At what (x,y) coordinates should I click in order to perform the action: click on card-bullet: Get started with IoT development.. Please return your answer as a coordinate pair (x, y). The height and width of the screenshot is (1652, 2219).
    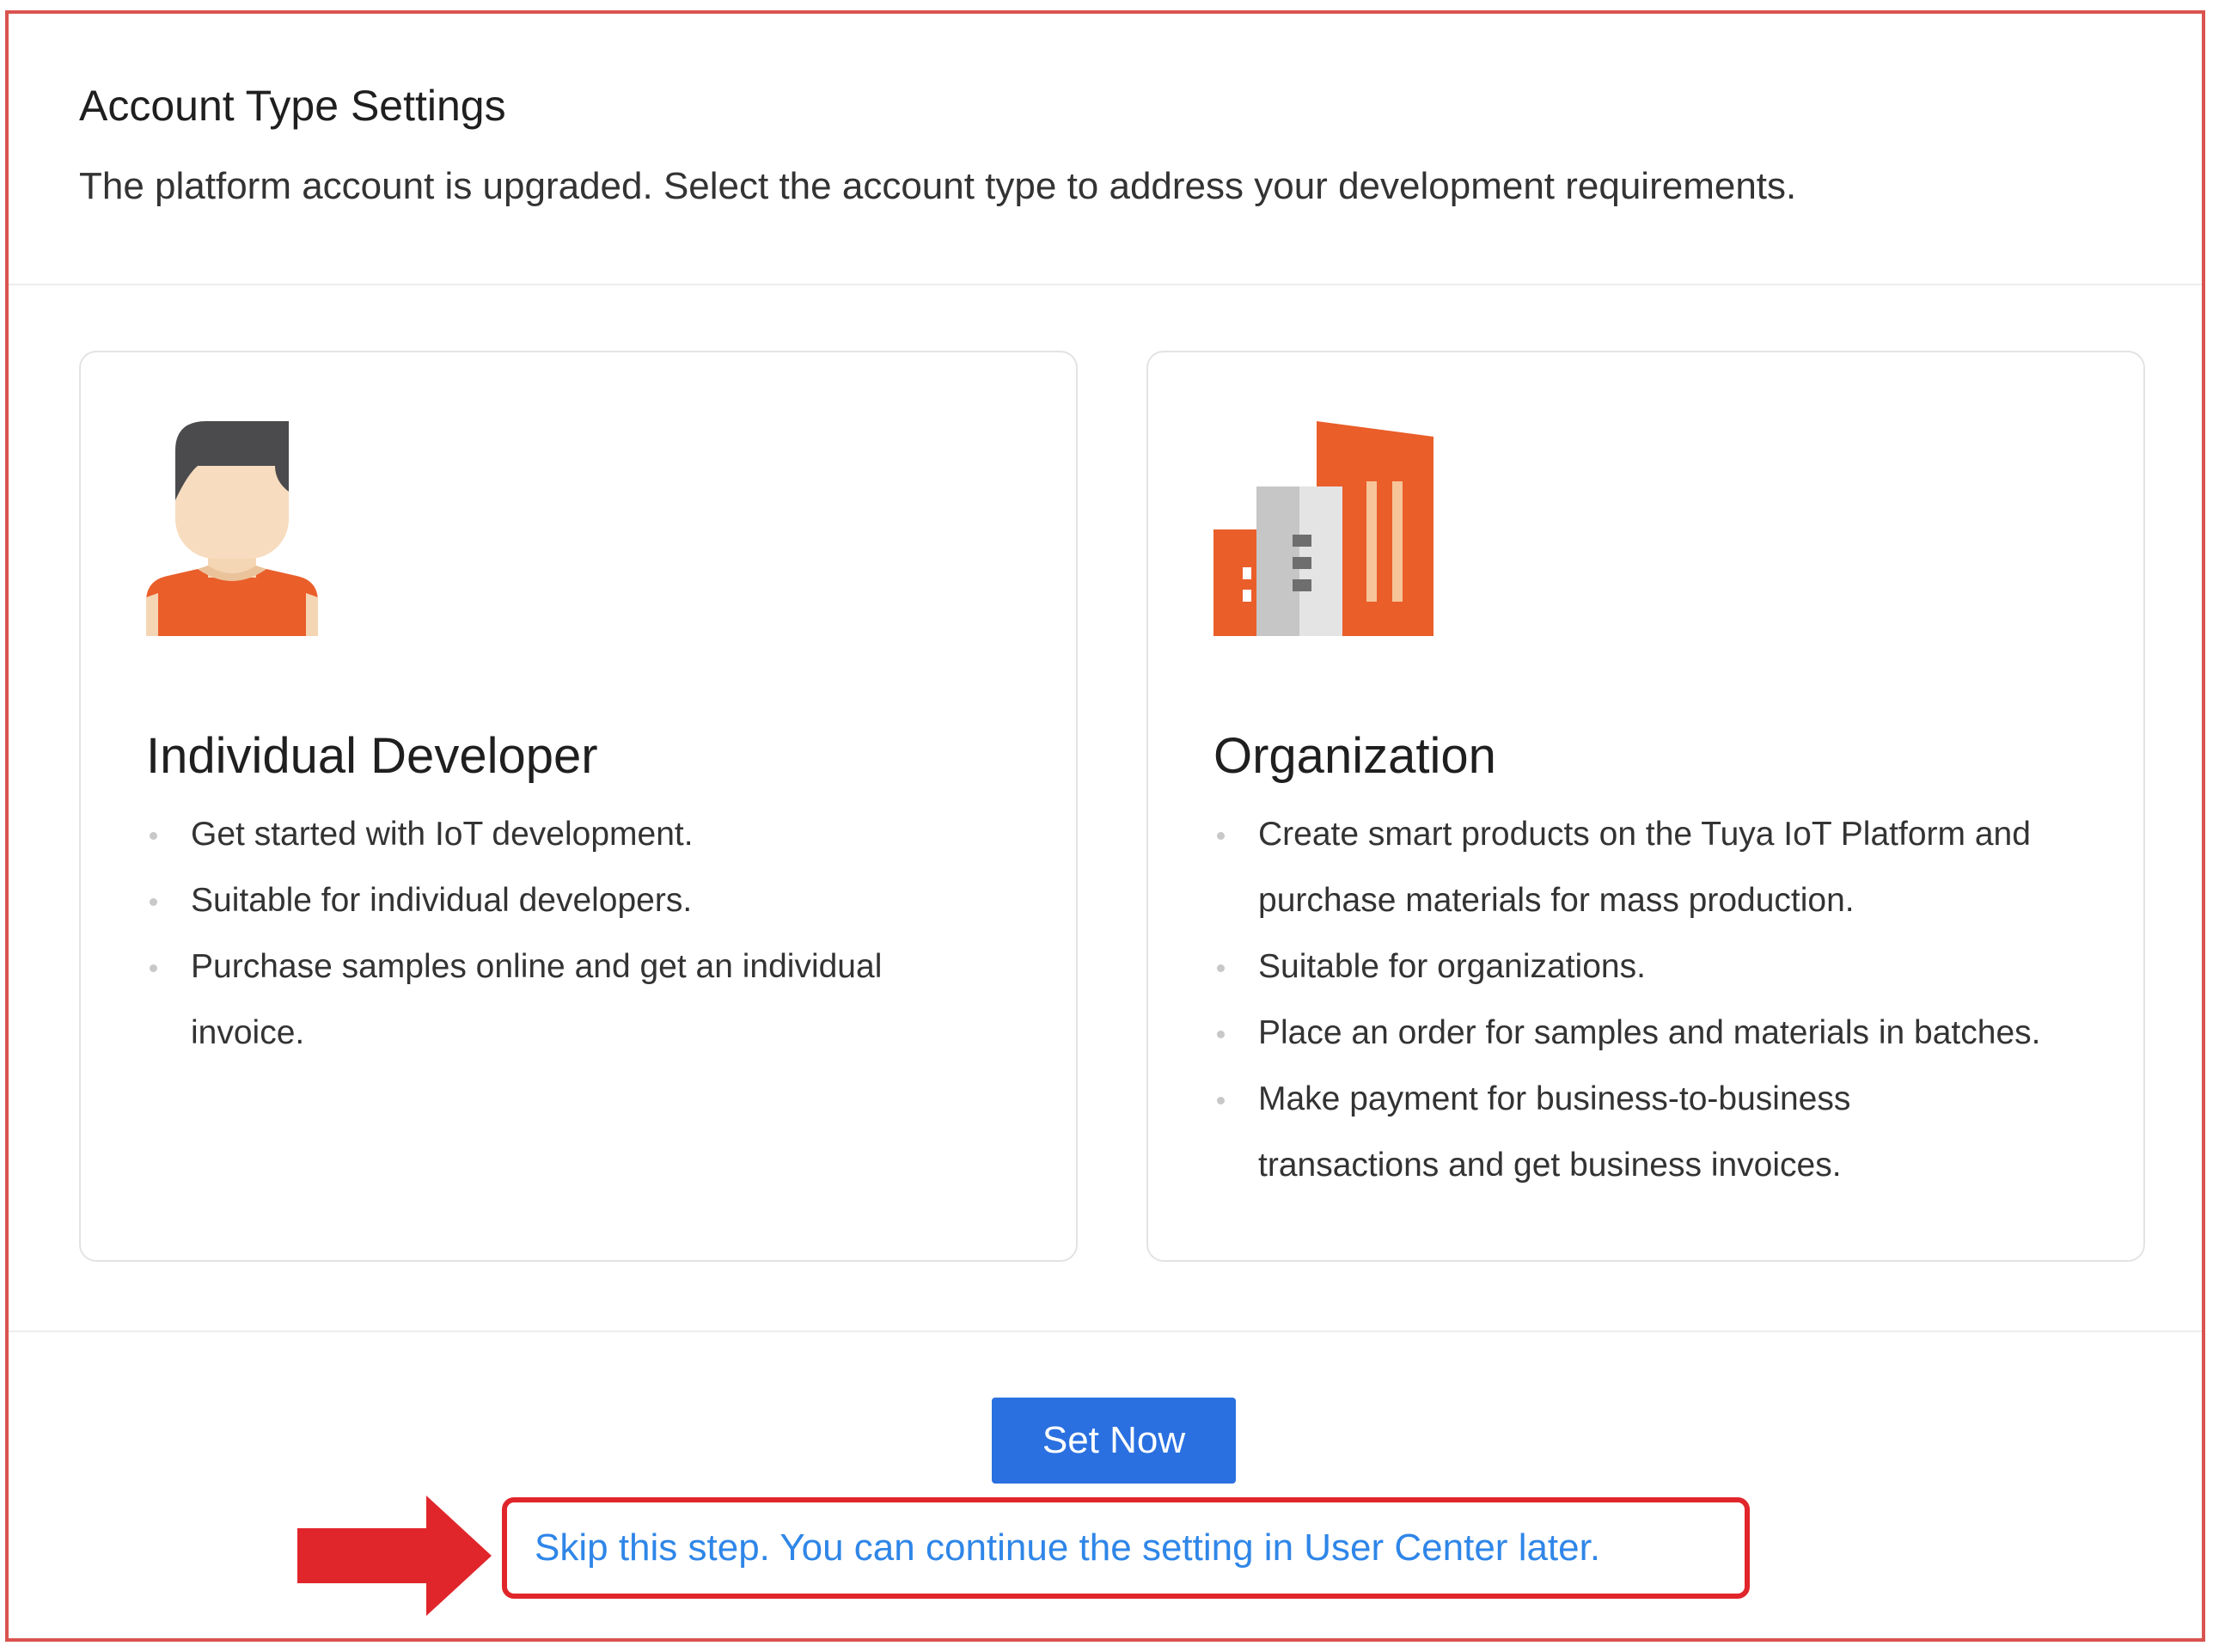
    Looking at the image, I should click on (584, 834).